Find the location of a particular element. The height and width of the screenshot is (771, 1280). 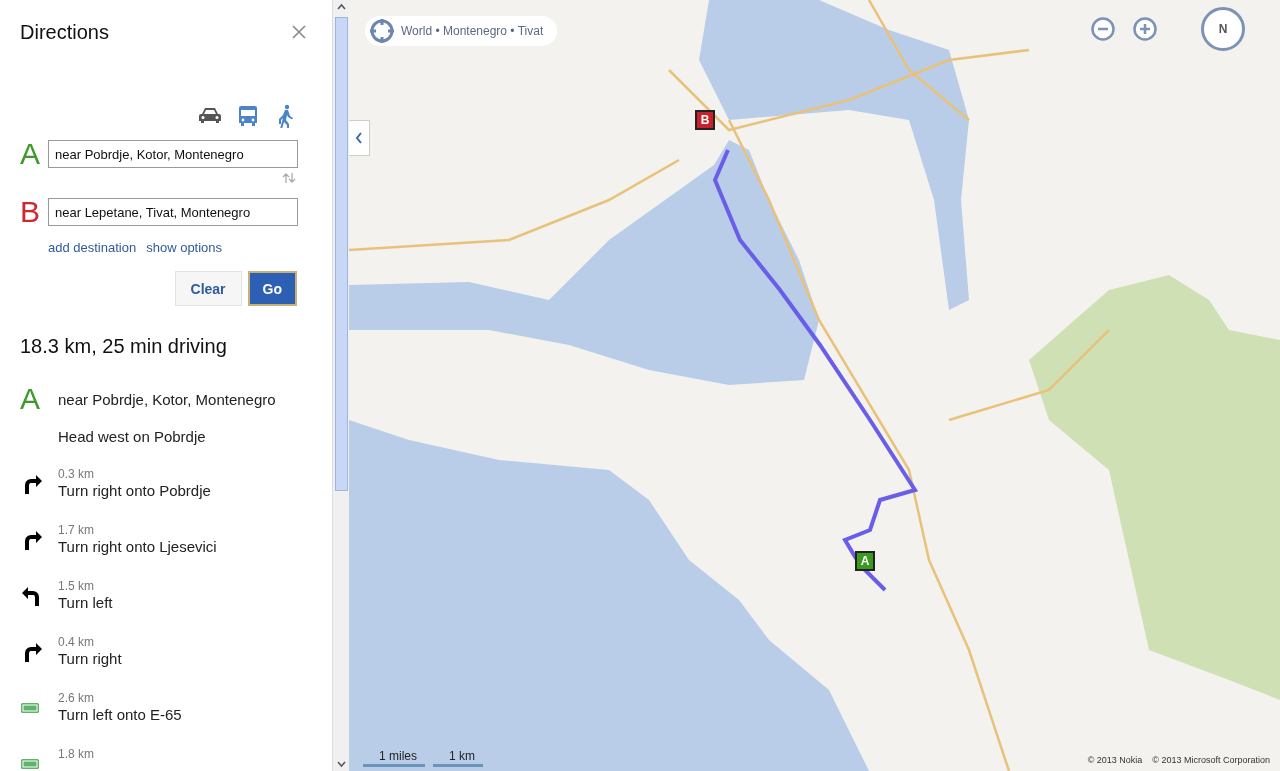

location-field: near Pobrdje, Kotor, Montenegro is located at coordinates (173, 154).